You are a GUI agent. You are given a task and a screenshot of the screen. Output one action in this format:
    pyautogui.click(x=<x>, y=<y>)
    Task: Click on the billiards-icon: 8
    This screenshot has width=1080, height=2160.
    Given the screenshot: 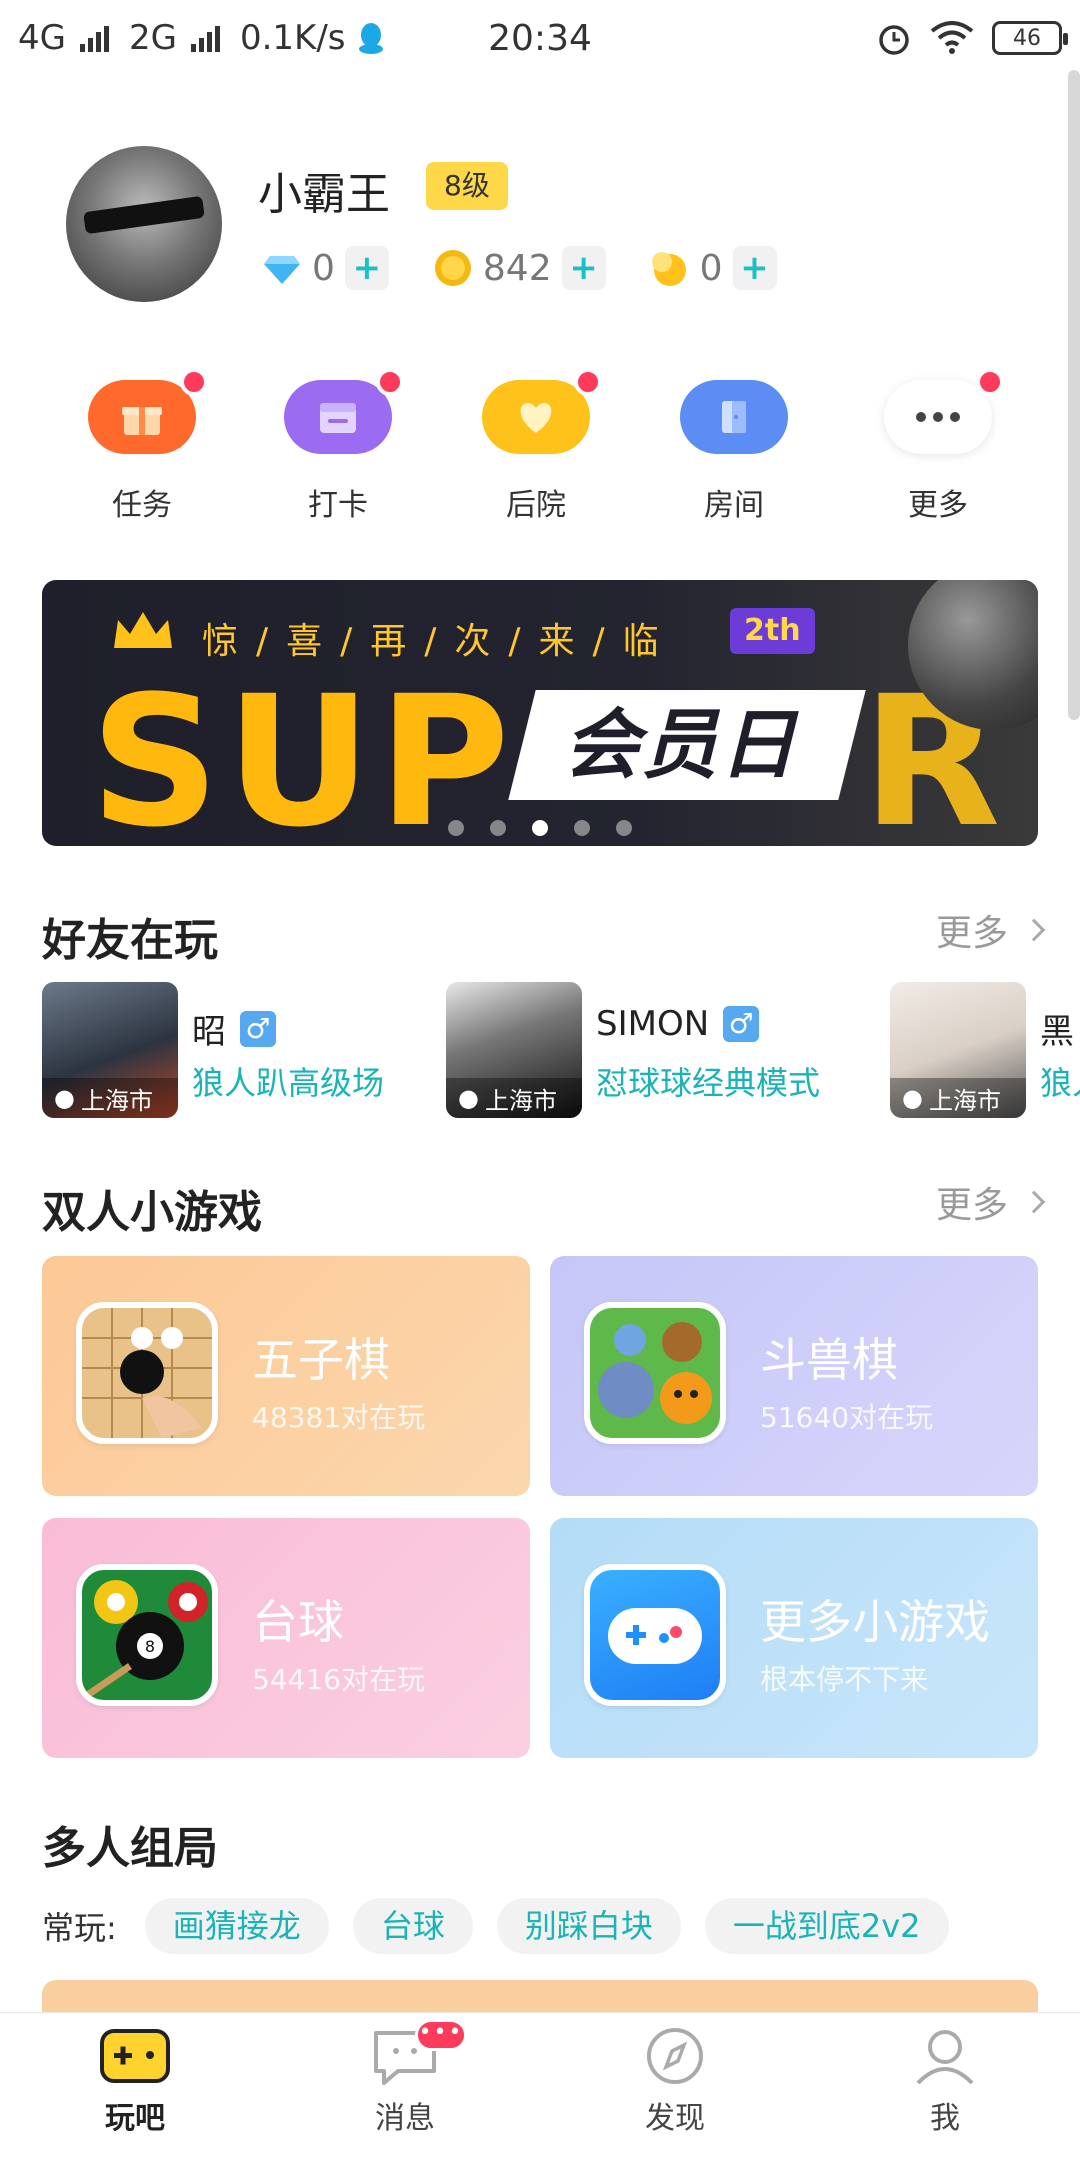 What is the action you would take?
    pyautogui.click(x=147, y=1635)
    